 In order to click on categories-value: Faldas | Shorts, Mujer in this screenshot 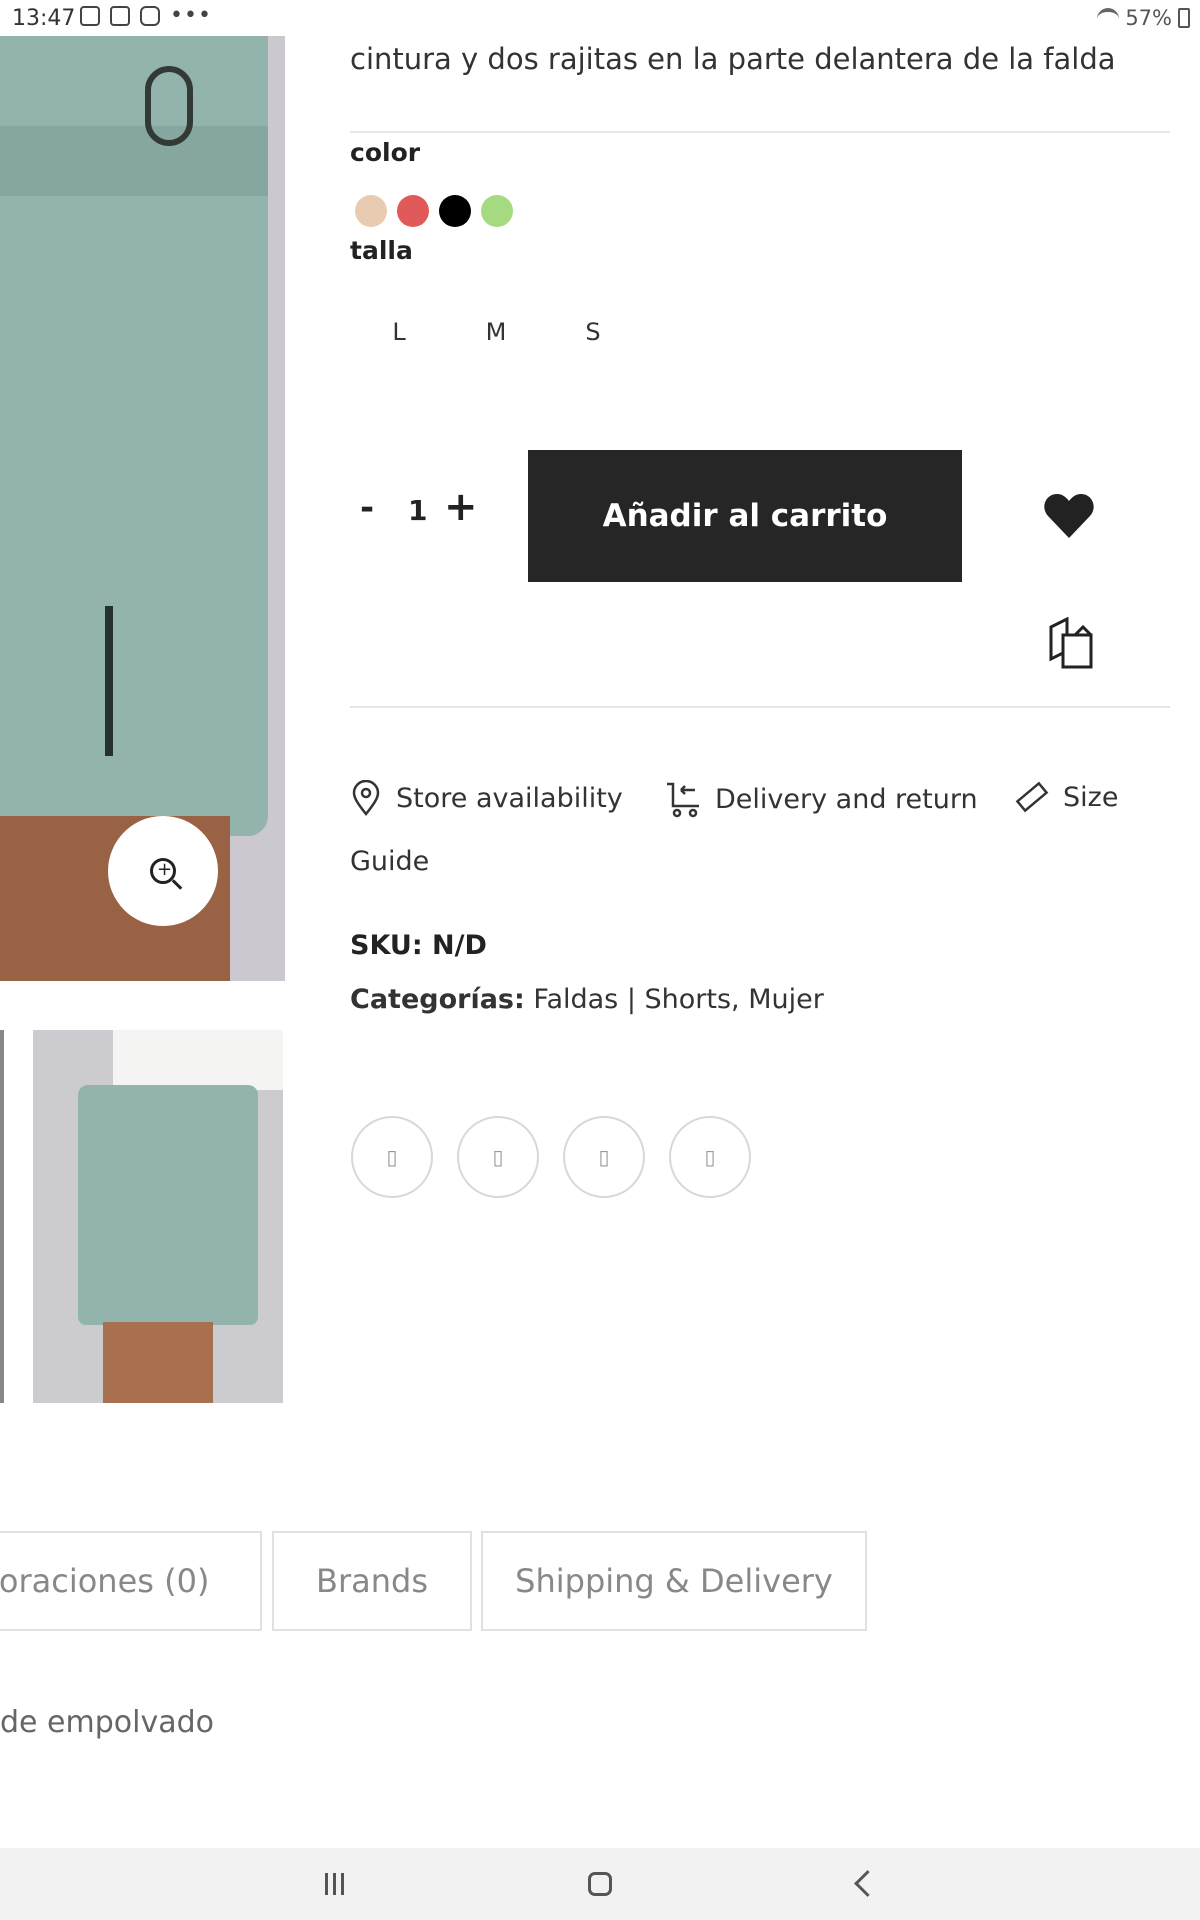, I will do `click(678, 999)`.